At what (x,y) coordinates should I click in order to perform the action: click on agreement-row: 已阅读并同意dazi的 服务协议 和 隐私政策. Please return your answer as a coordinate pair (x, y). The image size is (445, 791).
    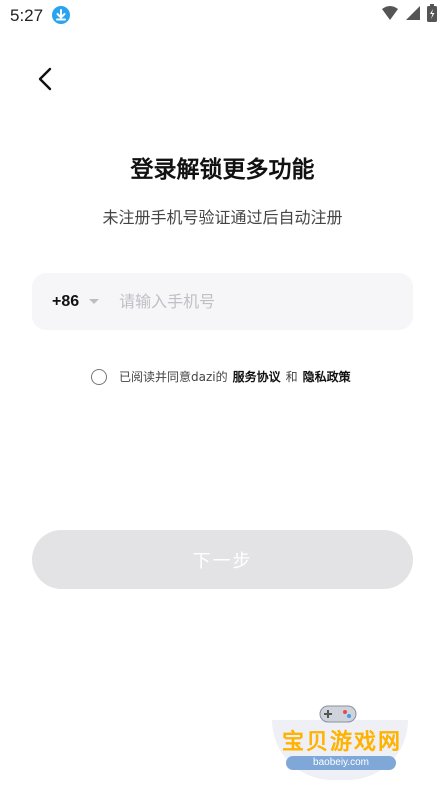
    Looking at the image, I should click on (221, 376).